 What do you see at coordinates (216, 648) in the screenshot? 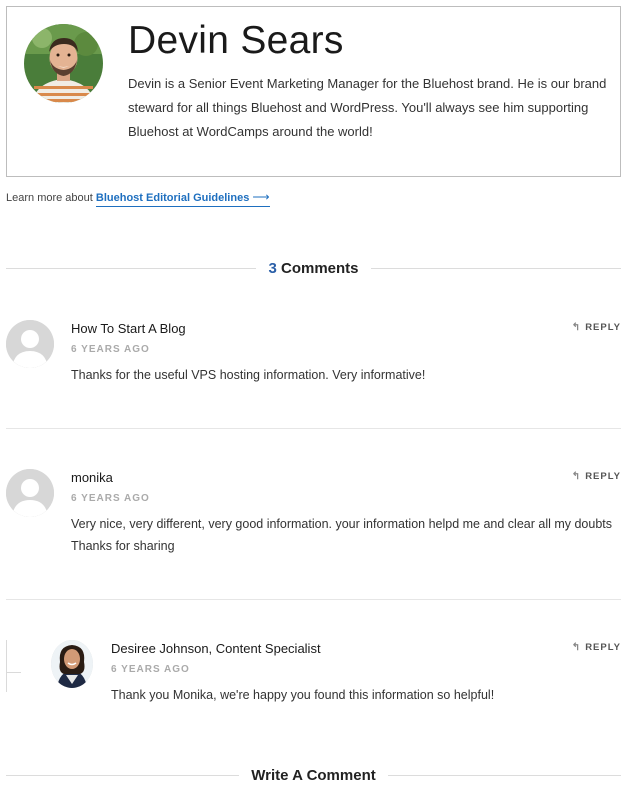
I see `comment-author: Desiree Johnson, Content Specialist` at bounding box center [216, 648].